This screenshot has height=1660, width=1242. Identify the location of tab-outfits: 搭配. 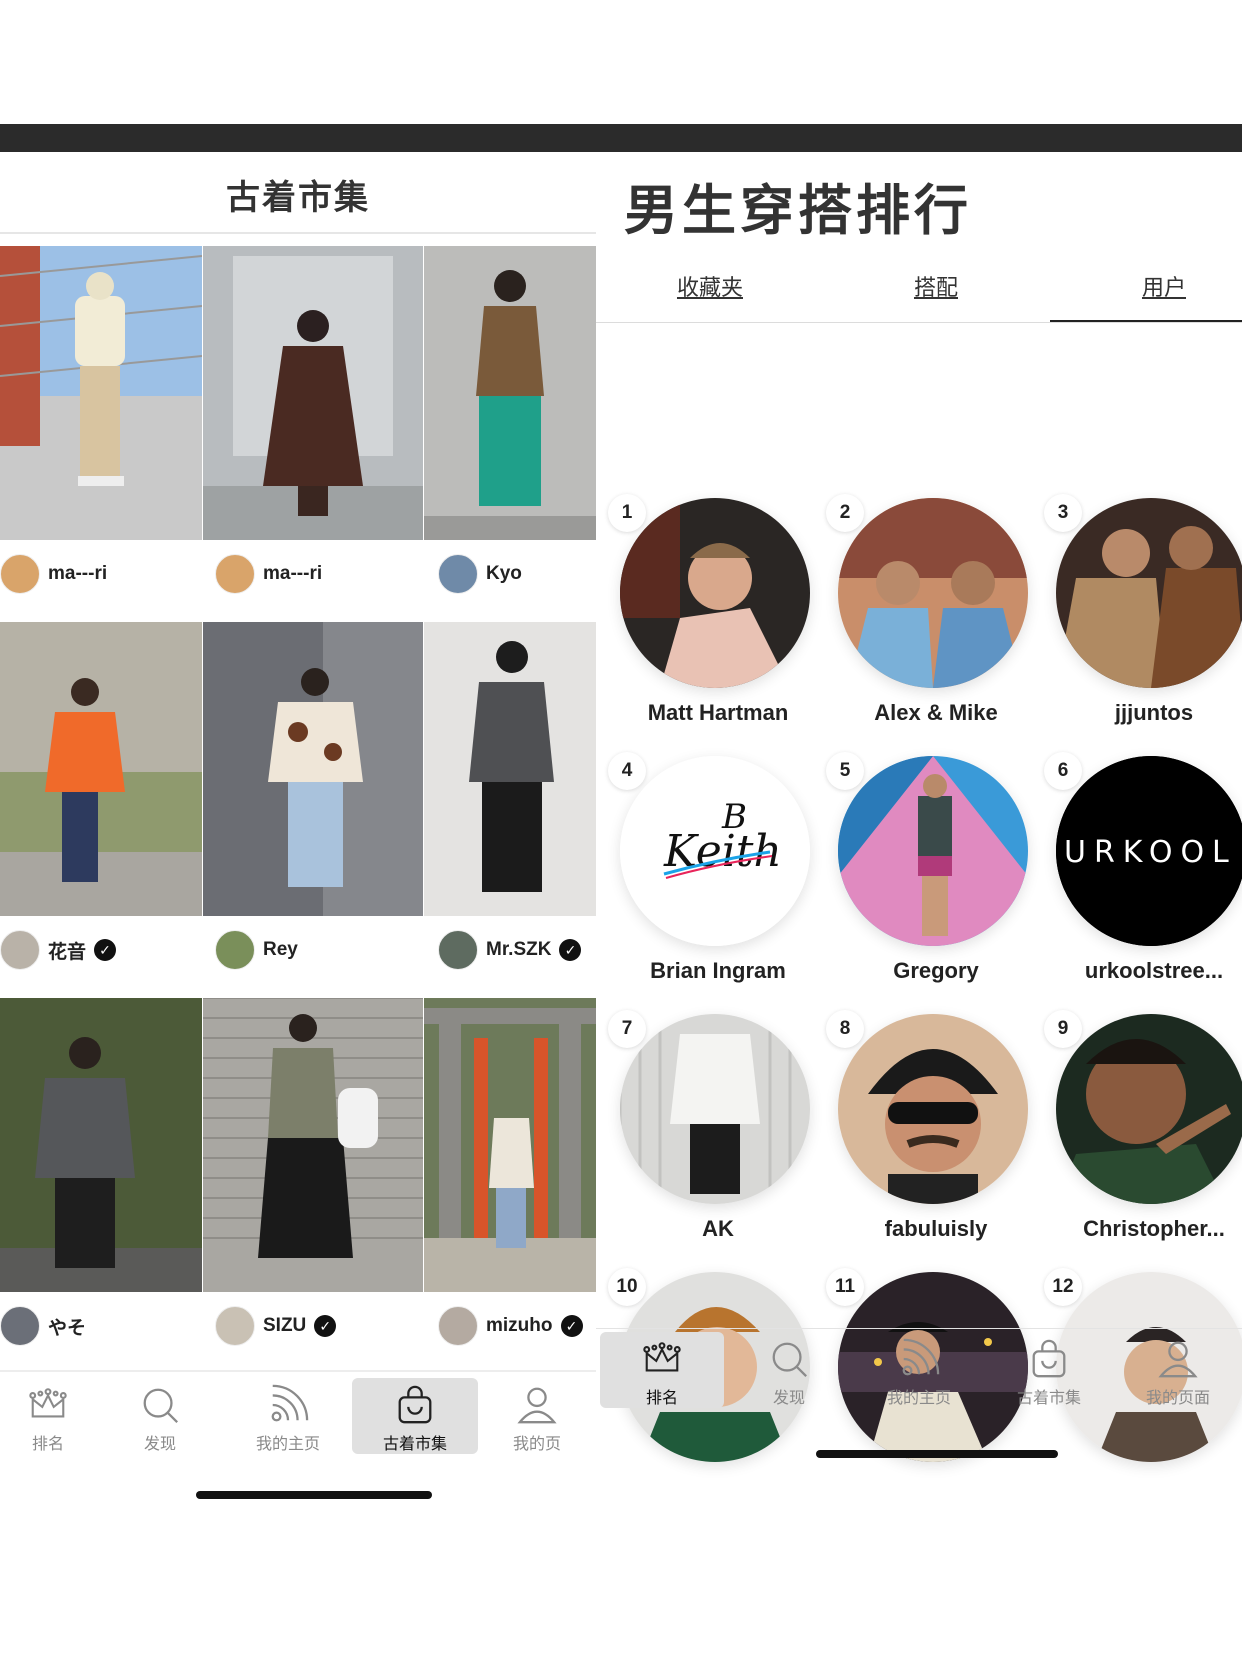
(936, 286).